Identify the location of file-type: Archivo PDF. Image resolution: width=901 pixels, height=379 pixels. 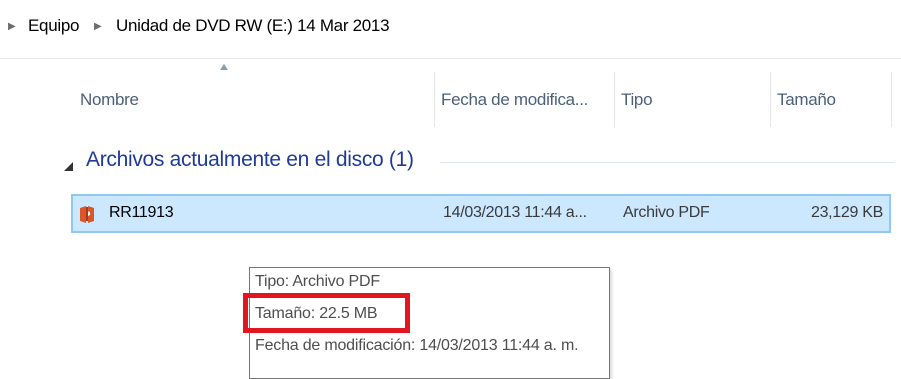
(666, 212).